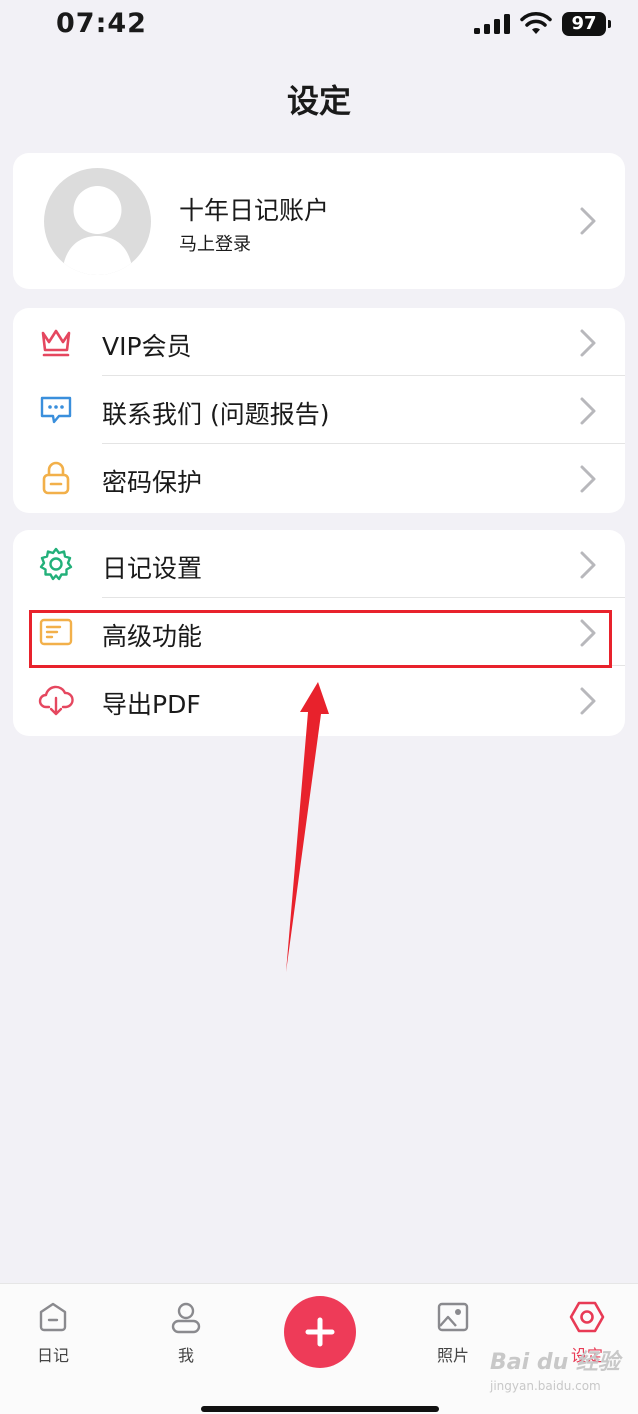  Describe the element at coordinates (215, 243) in the screenshot. I see `profile-login-link: 马上登录` at that location.